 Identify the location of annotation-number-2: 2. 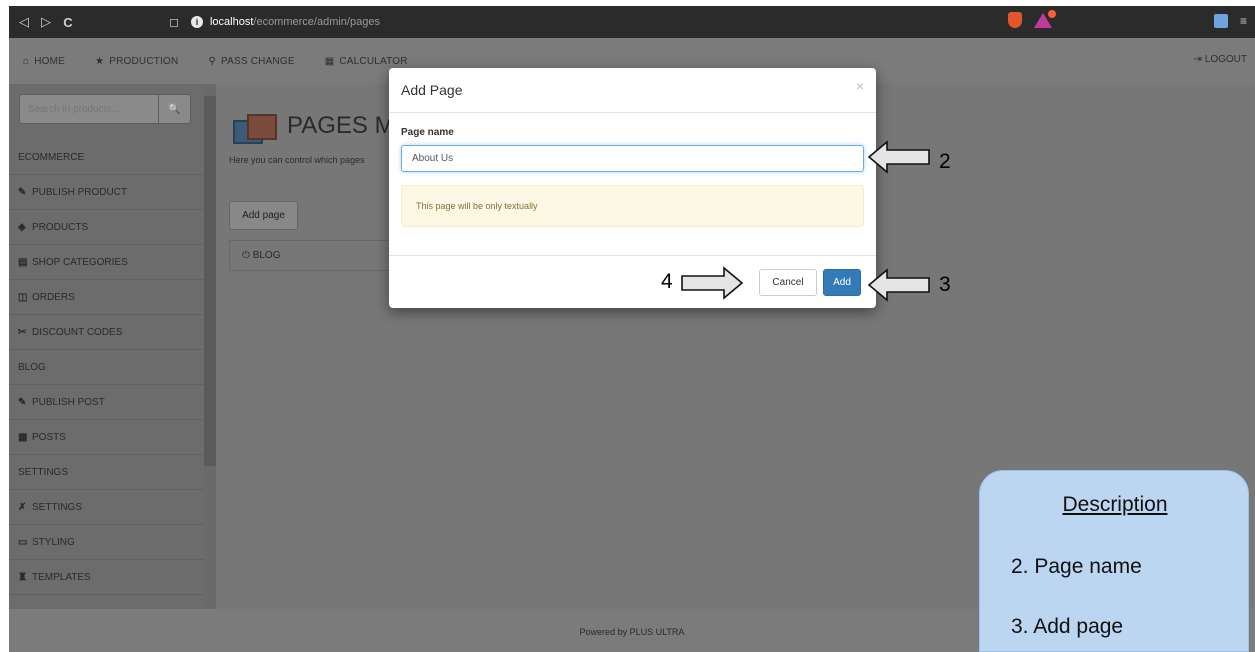
(945, 161).